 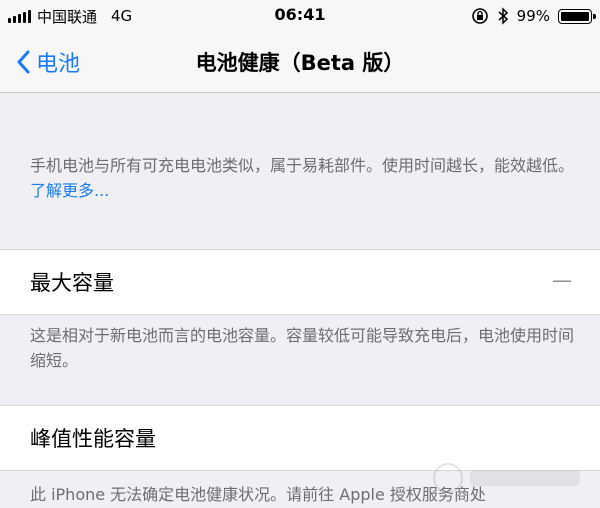 I want to click on status-right: 99%, so click(x=533, y=16).